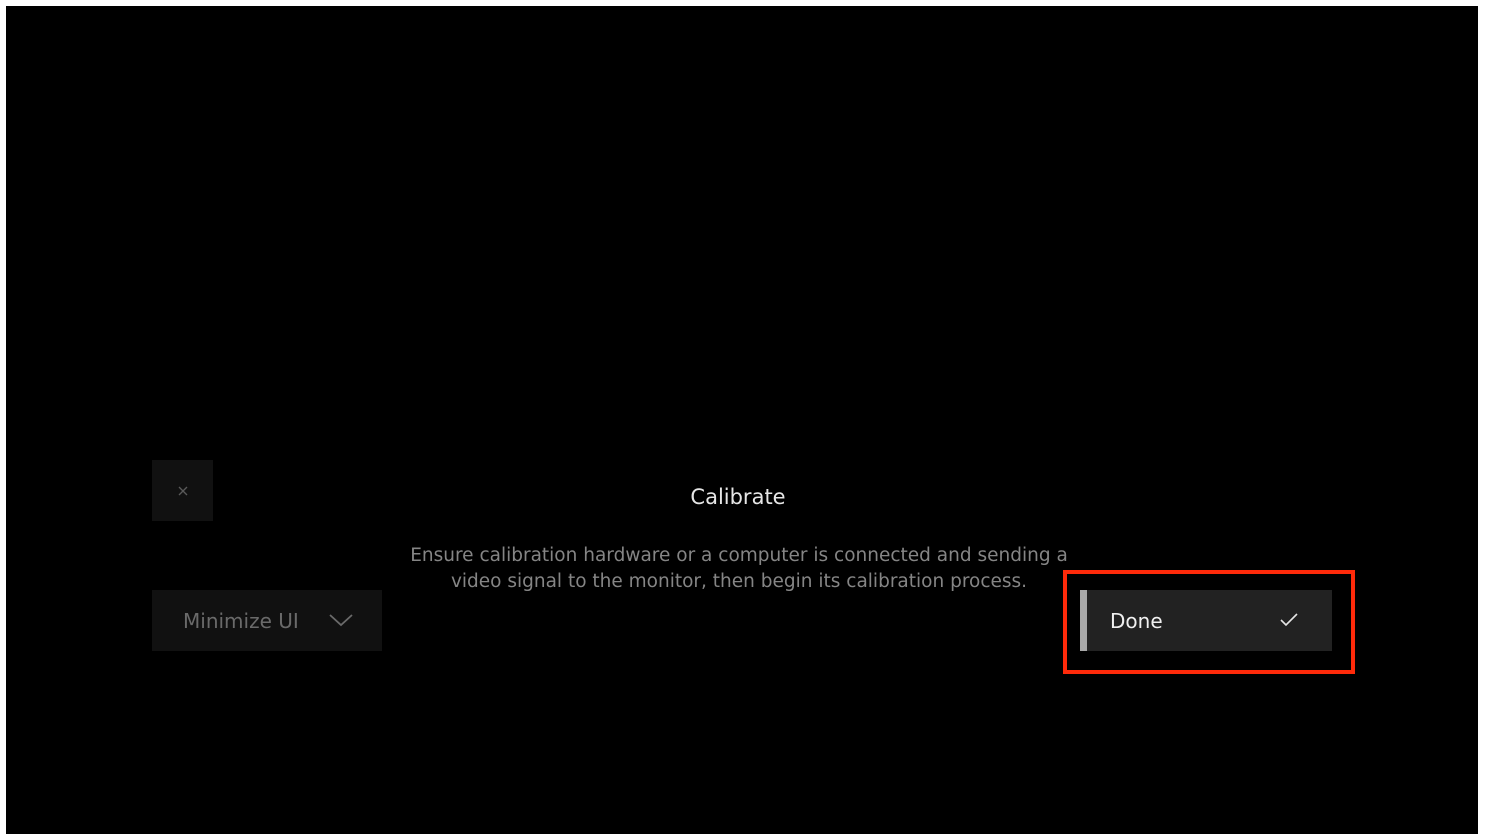  I want to click on dialog-title: Calibrate, so click(738, 497).